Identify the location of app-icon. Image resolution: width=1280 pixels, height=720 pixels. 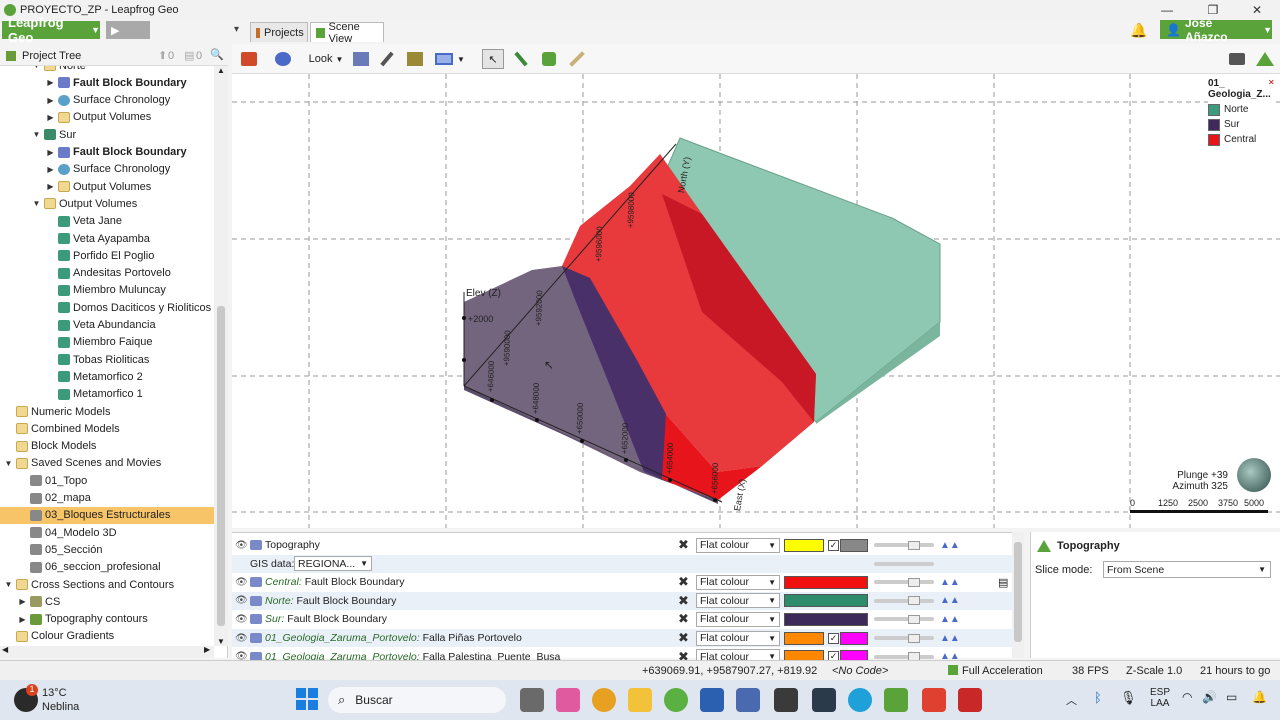
(786, 700).